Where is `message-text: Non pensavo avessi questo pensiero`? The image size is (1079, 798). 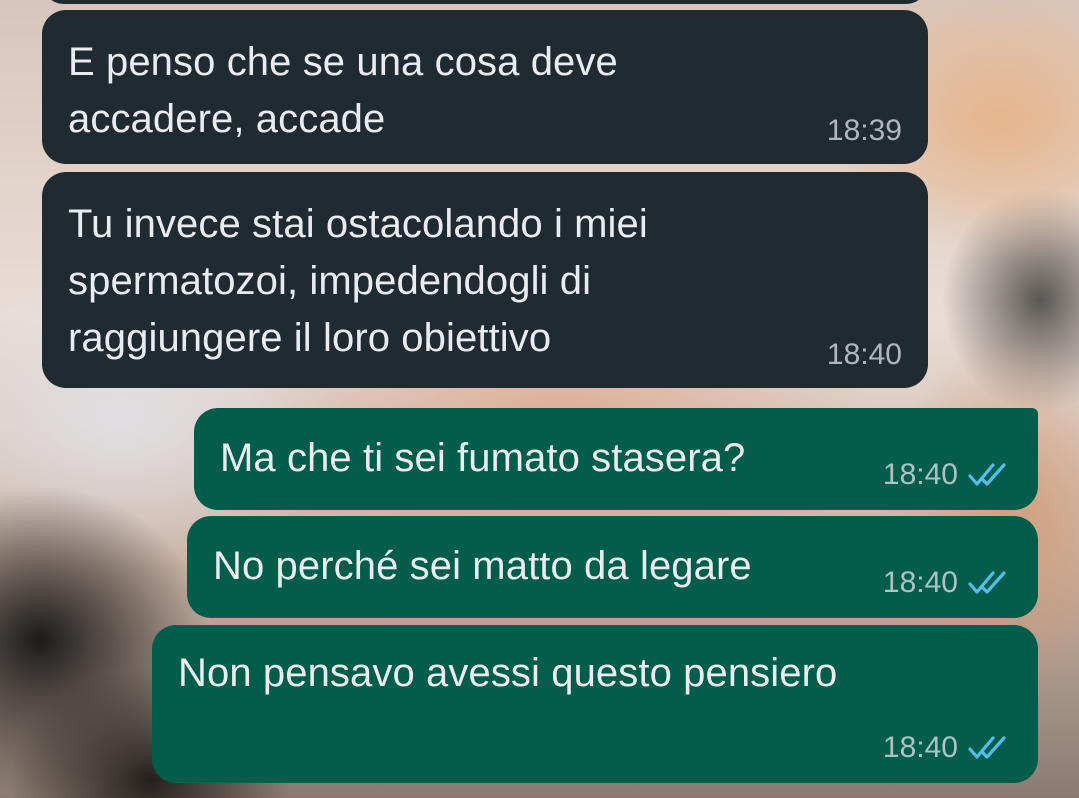 message-text: Non pensavo avessi questo pensiero is located at coordinates (508, 673).